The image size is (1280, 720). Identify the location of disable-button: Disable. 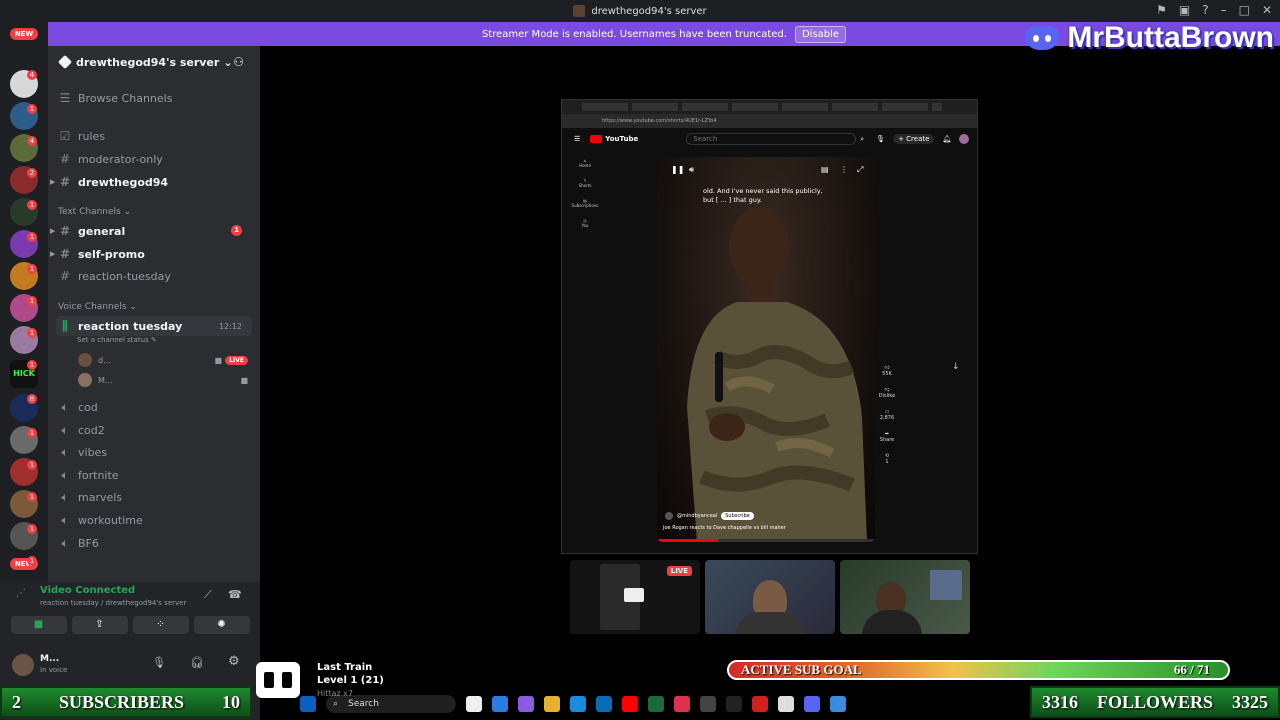
(820, 34).